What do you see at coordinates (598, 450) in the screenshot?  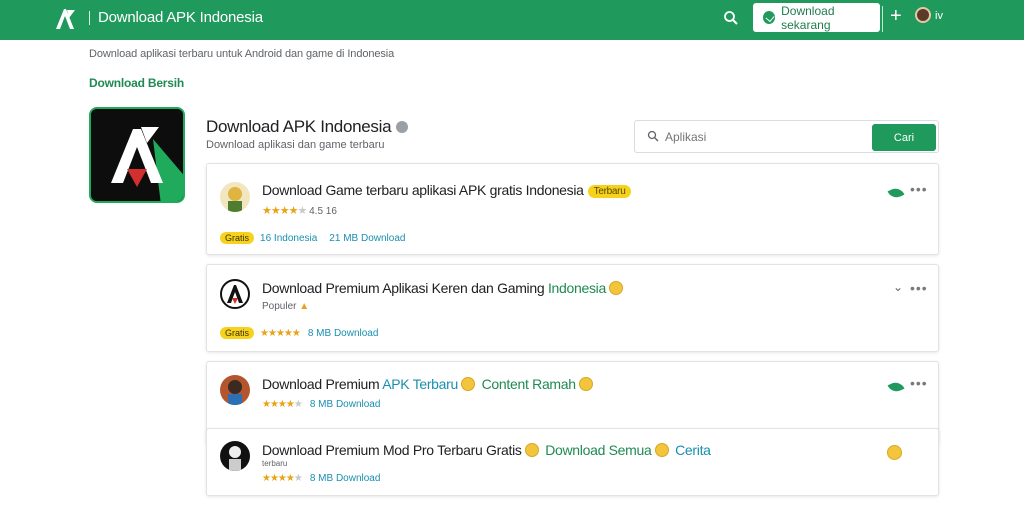 I see `item-title-highlight: Download Semua` at bounding box center [598, 450].